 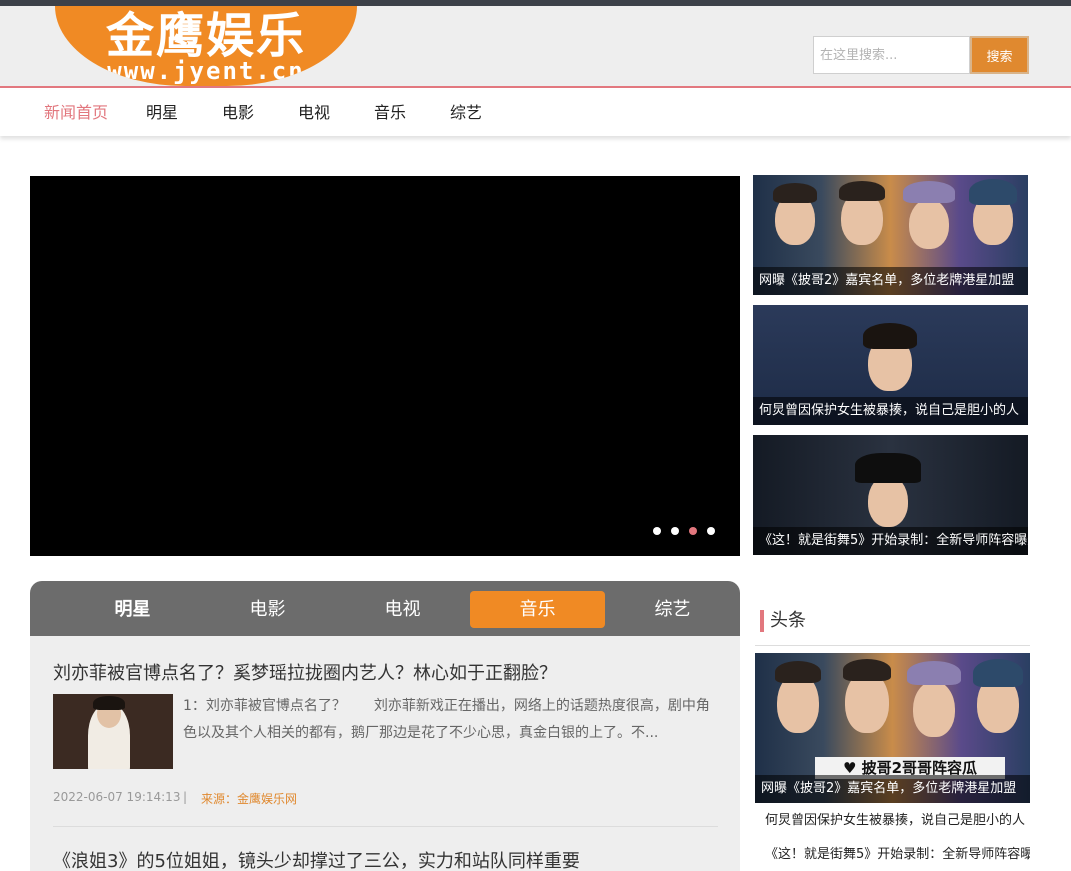 I want to click on tab-movies: 电影, so click(x=267, y=609).